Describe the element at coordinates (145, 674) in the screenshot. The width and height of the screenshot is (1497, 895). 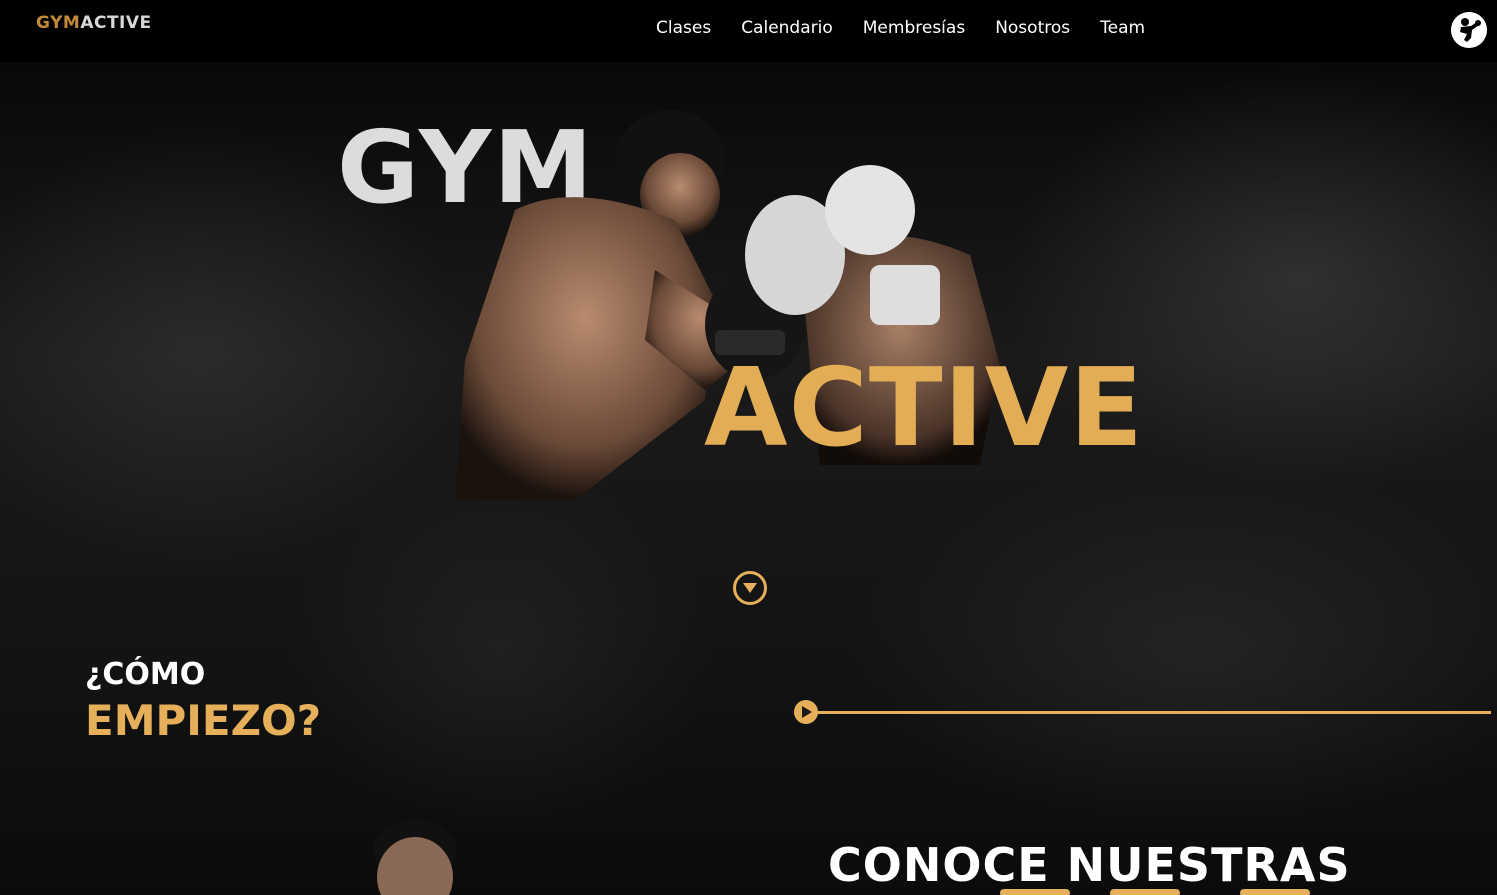
I see `how-to-start-question: ¿CÓMO` at that location.